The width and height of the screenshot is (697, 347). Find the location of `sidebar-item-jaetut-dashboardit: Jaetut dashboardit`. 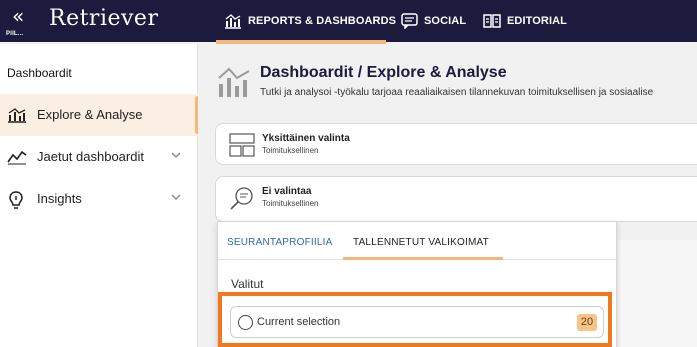

sidebar-item-jaetut-dashboardit: Jaetut dashboardit is located at coordinates (99, 157).